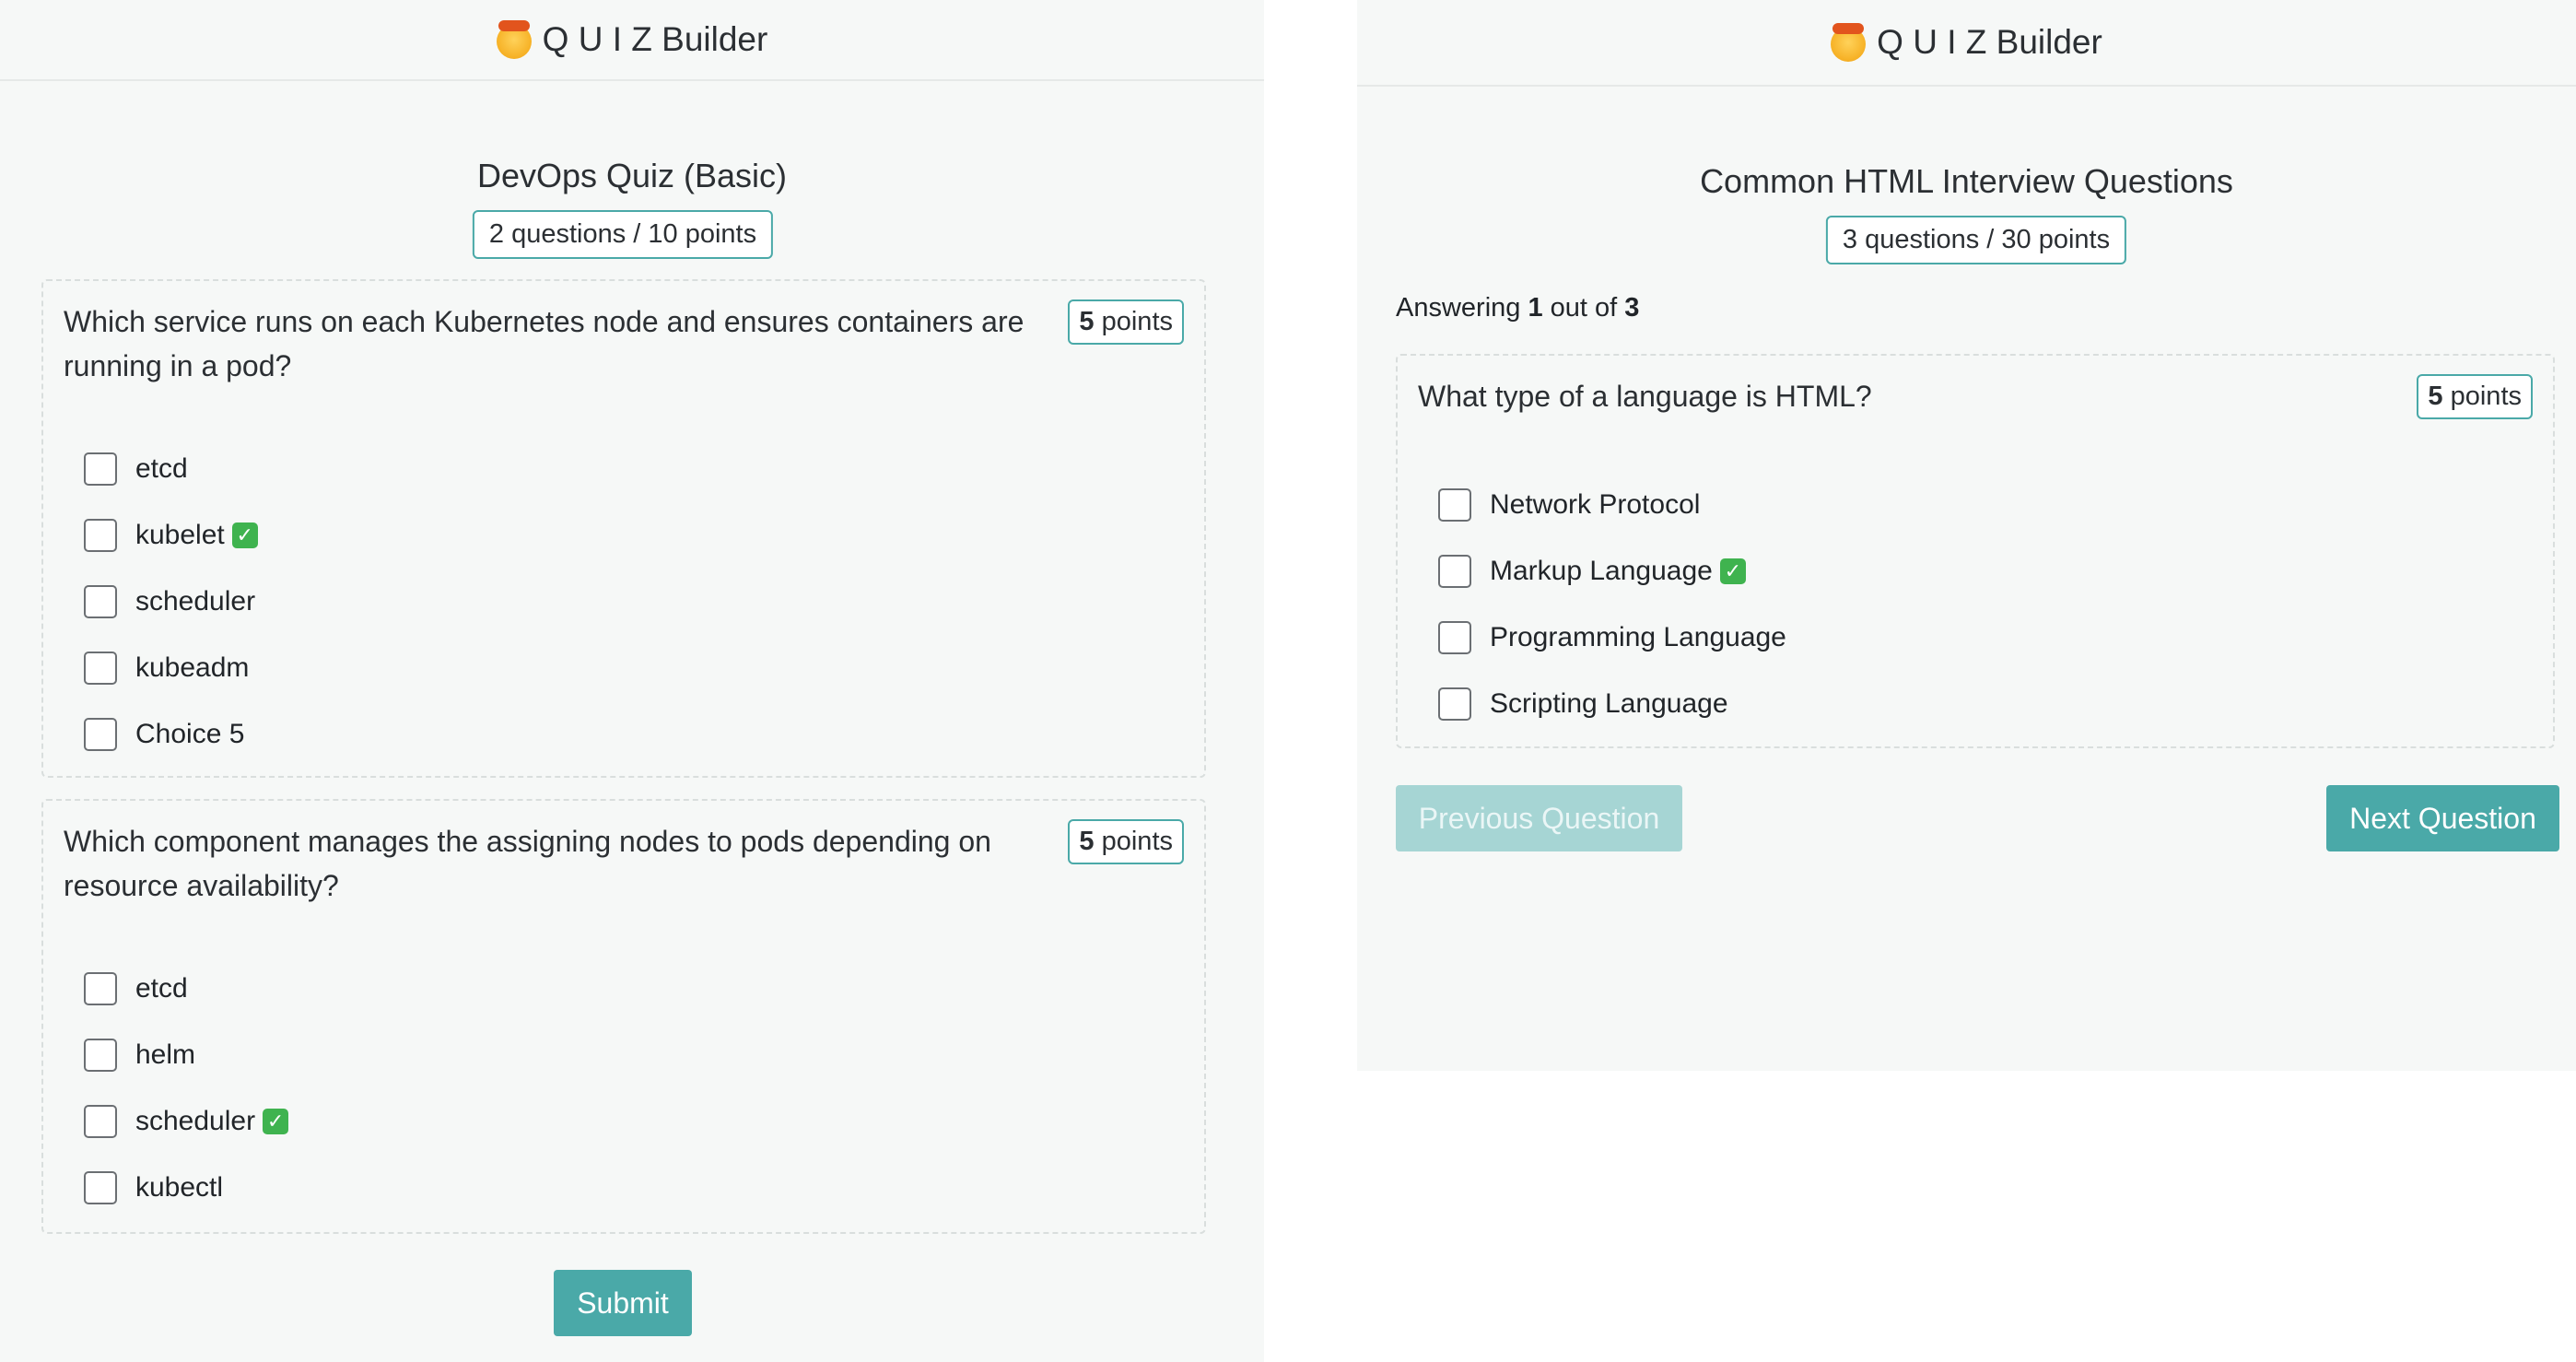 The width and height of the screenshot is (2576, 1362). Describe the element at coordinates (1535, 308) in the screenshot. I see `progress-current: 1` at that location.